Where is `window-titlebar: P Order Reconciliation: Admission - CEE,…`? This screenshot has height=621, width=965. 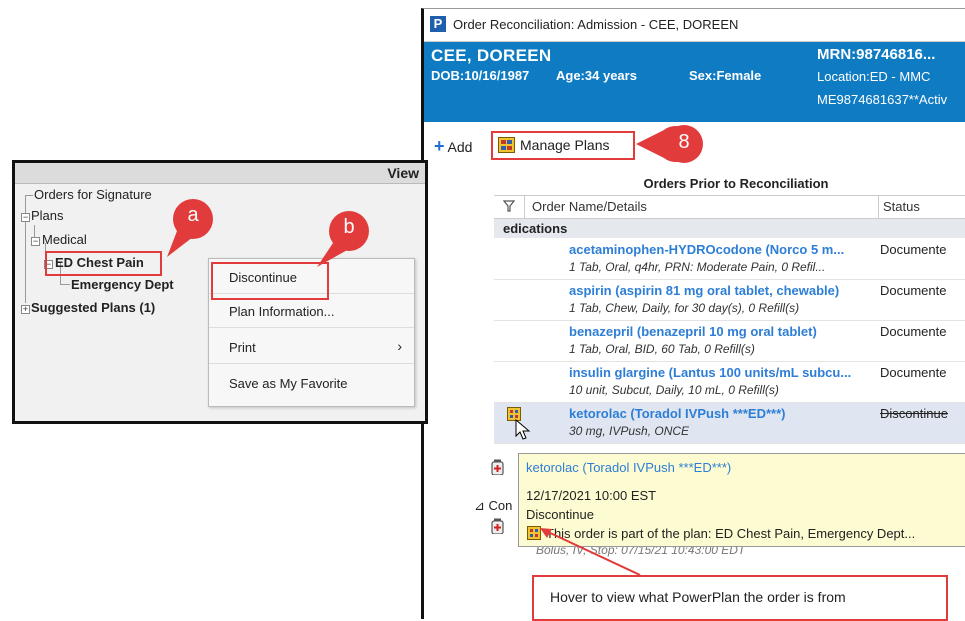
window-titlebar: P Order Reconciliation: Admission - CEE,… is located at coordinates (694, 25).